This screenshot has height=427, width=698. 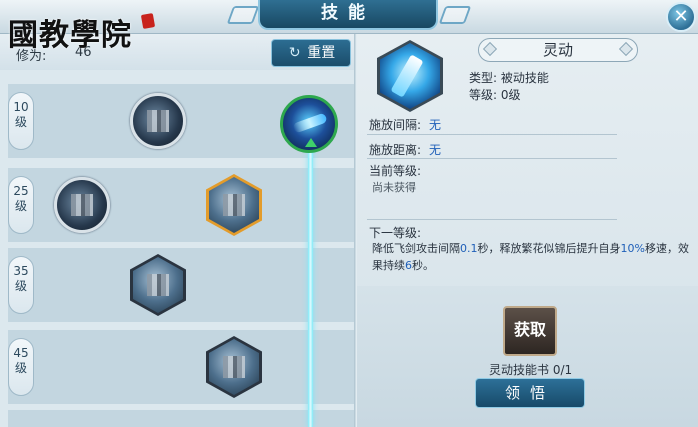 I want to click on crystal-shard-icon, so click(x=407, y=76).